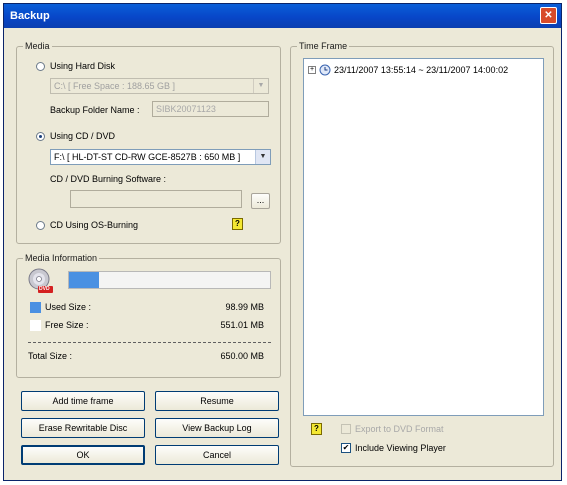 This screenshot has width=567, height=485. Describe the element at coordinates (82, 136) in the screenshot. I see `cd-dvd-label: Using CD / DVD` at that location.